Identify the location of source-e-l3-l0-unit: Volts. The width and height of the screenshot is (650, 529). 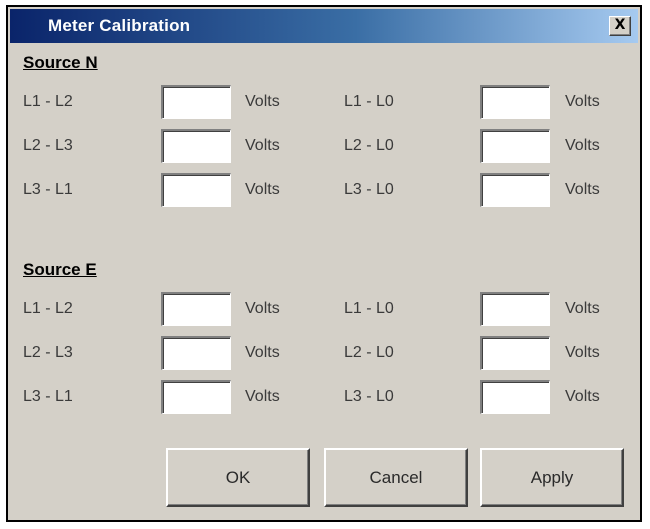
(582, 396).